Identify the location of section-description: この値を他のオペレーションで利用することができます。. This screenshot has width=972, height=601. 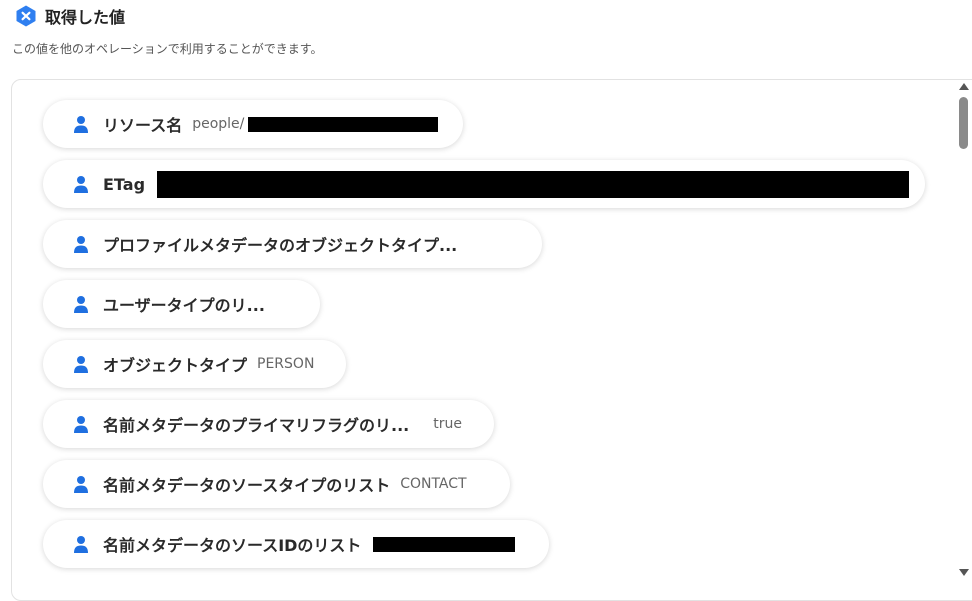
(167, 49).